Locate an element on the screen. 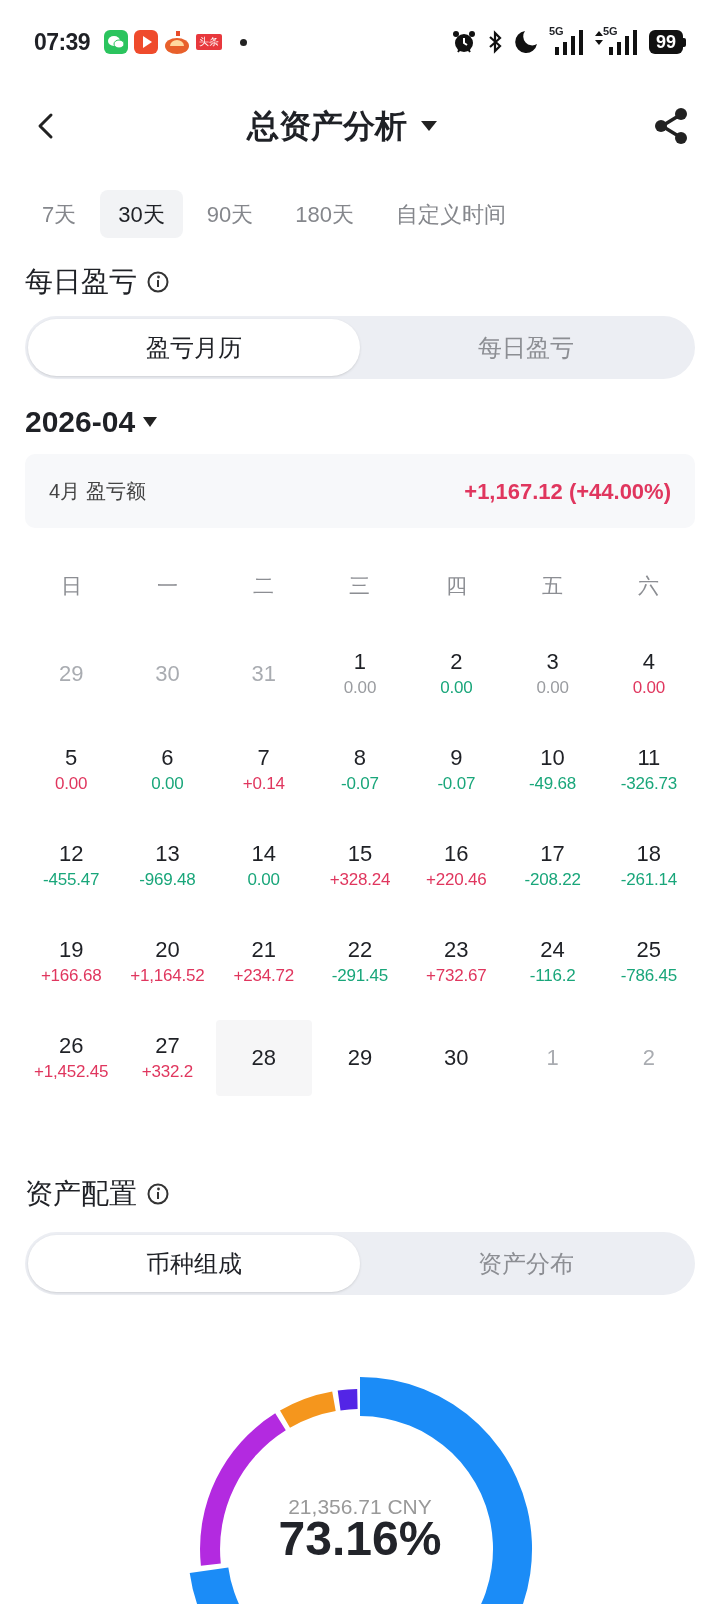 This screenshot has width=720, height=1604. calendar-day: 28 is located at coordinates (263, 1058).